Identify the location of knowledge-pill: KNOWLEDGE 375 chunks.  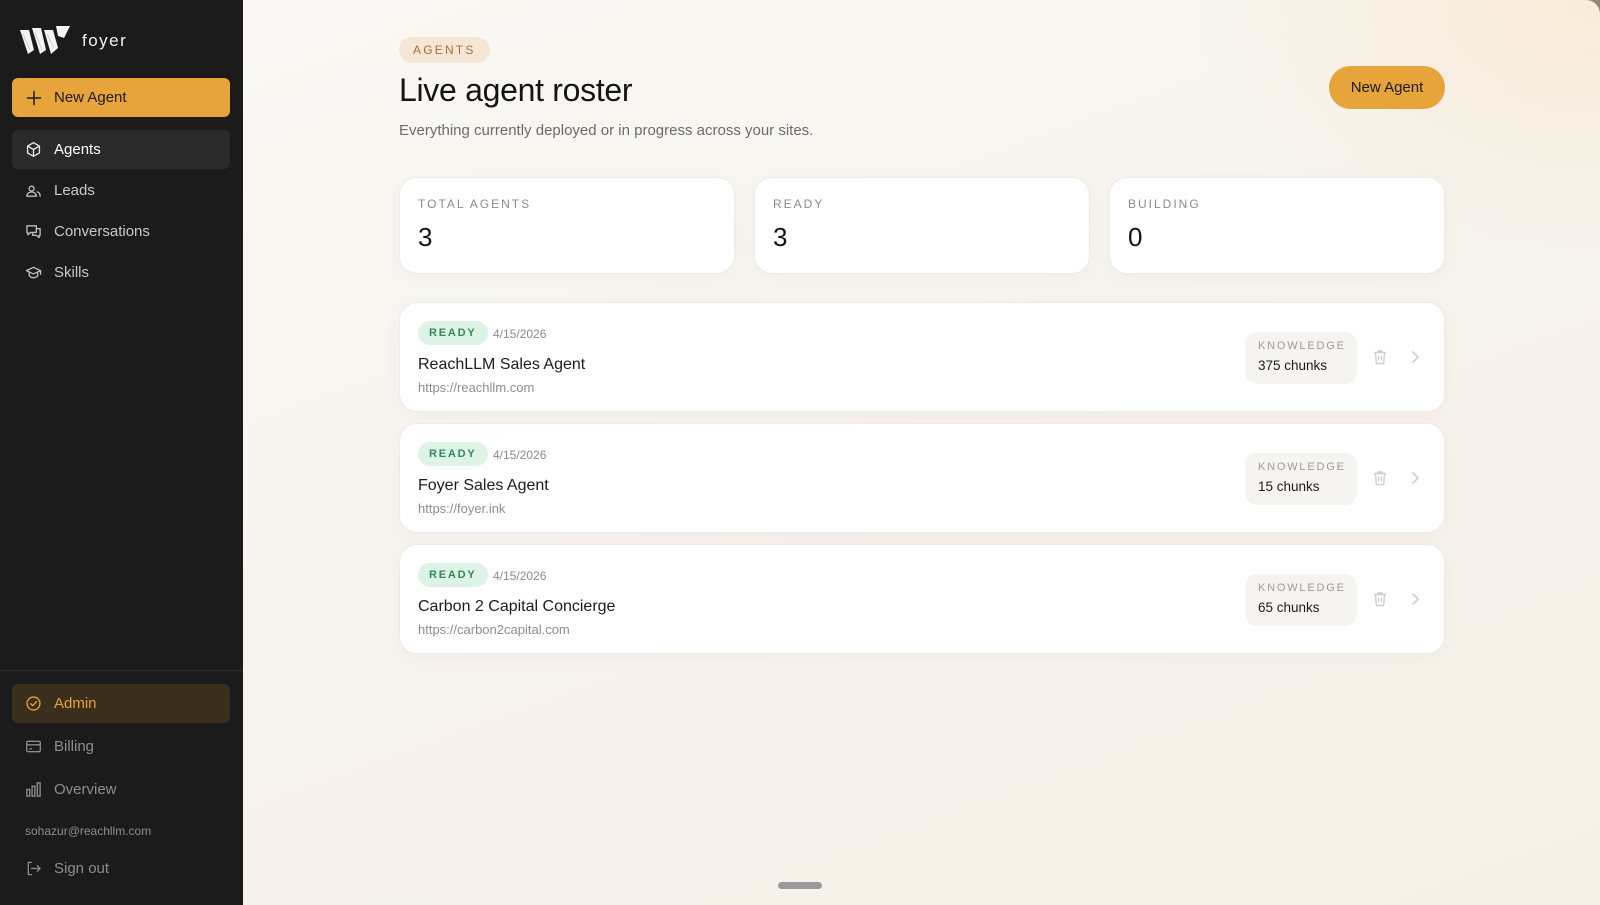
(1301, 358).